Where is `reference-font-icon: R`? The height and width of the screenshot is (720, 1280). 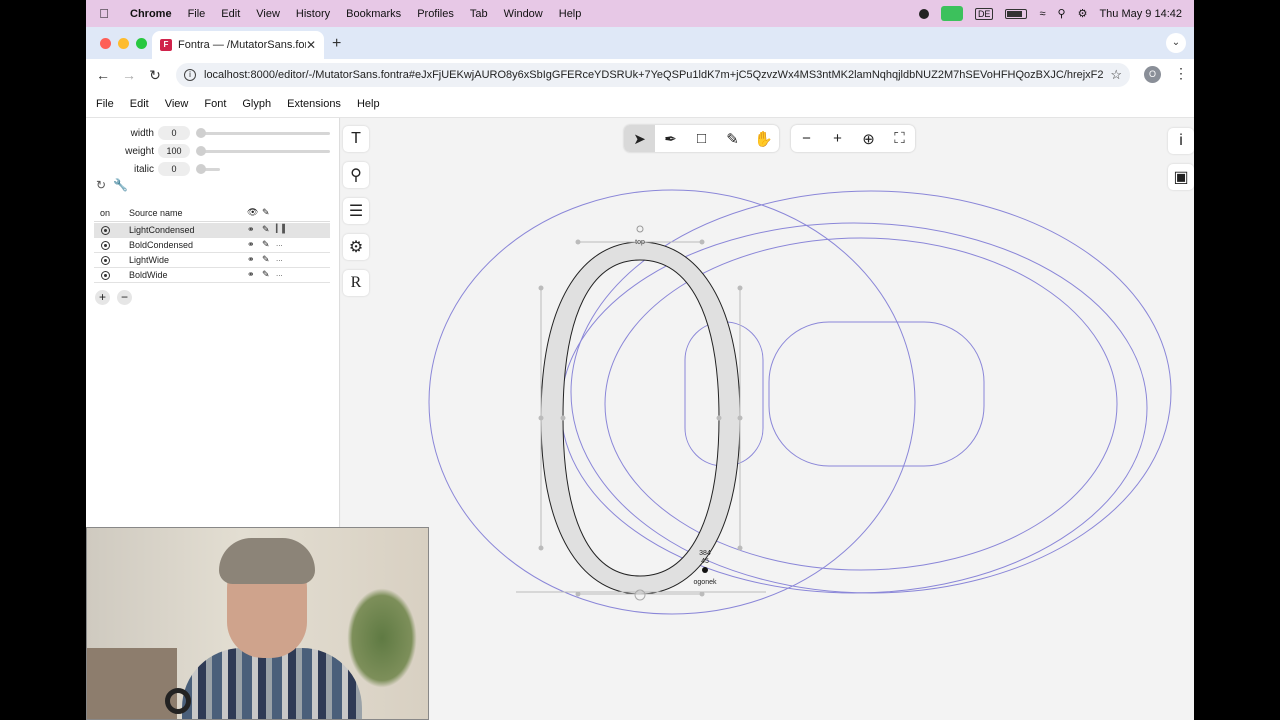 reference-font-icon: R is located at coordinates (356, 283).